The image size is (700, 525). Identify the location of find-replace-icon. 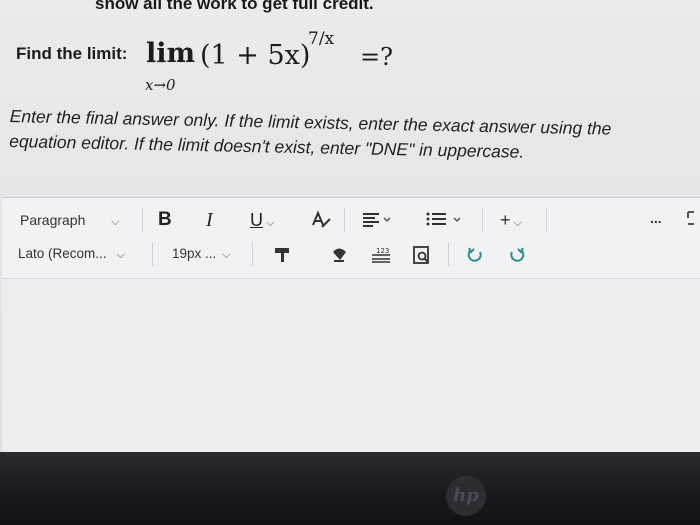
(421, 255).